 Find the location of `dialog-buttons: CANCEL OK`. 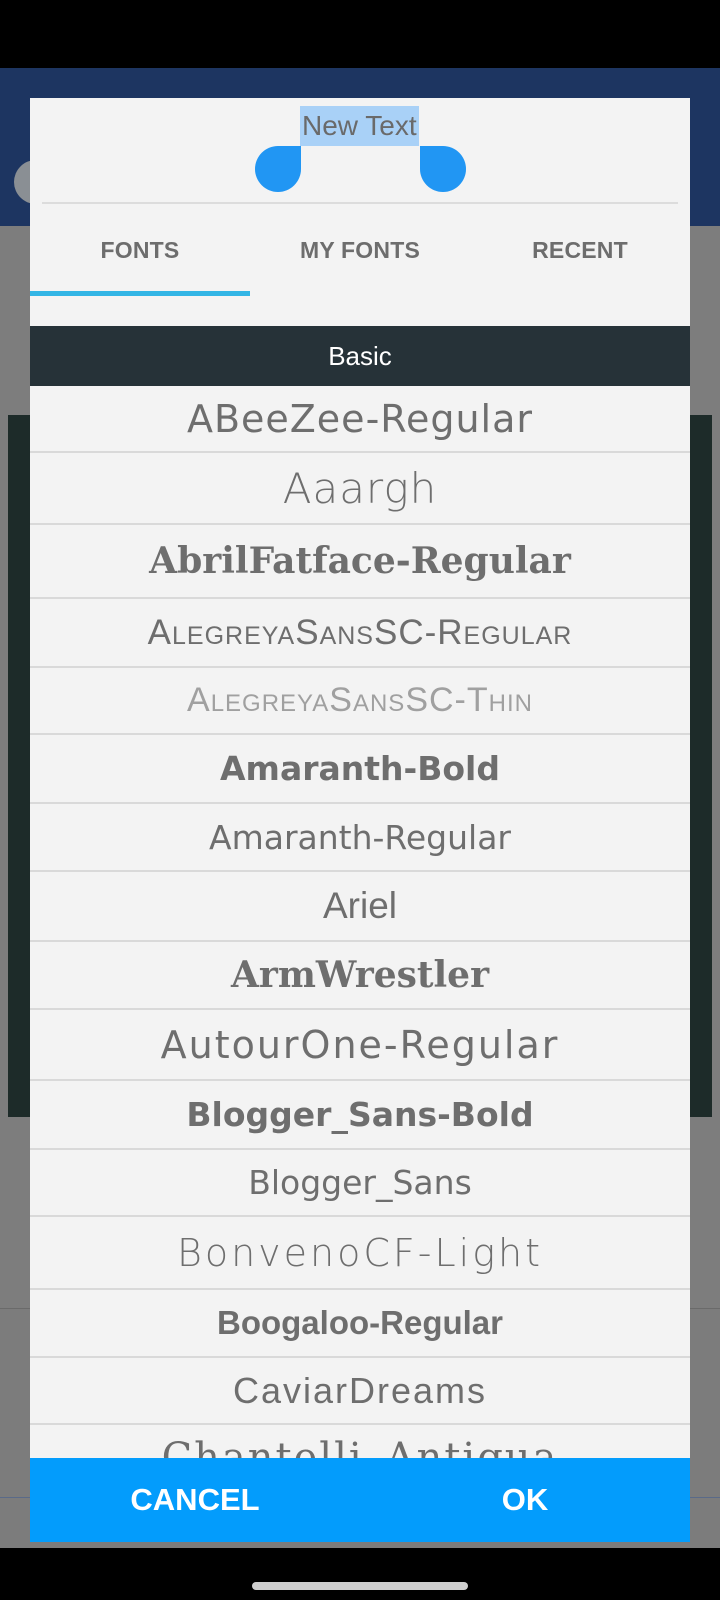

dialog-buttons: CANCEL OK is located at coordinates (360, 1500).